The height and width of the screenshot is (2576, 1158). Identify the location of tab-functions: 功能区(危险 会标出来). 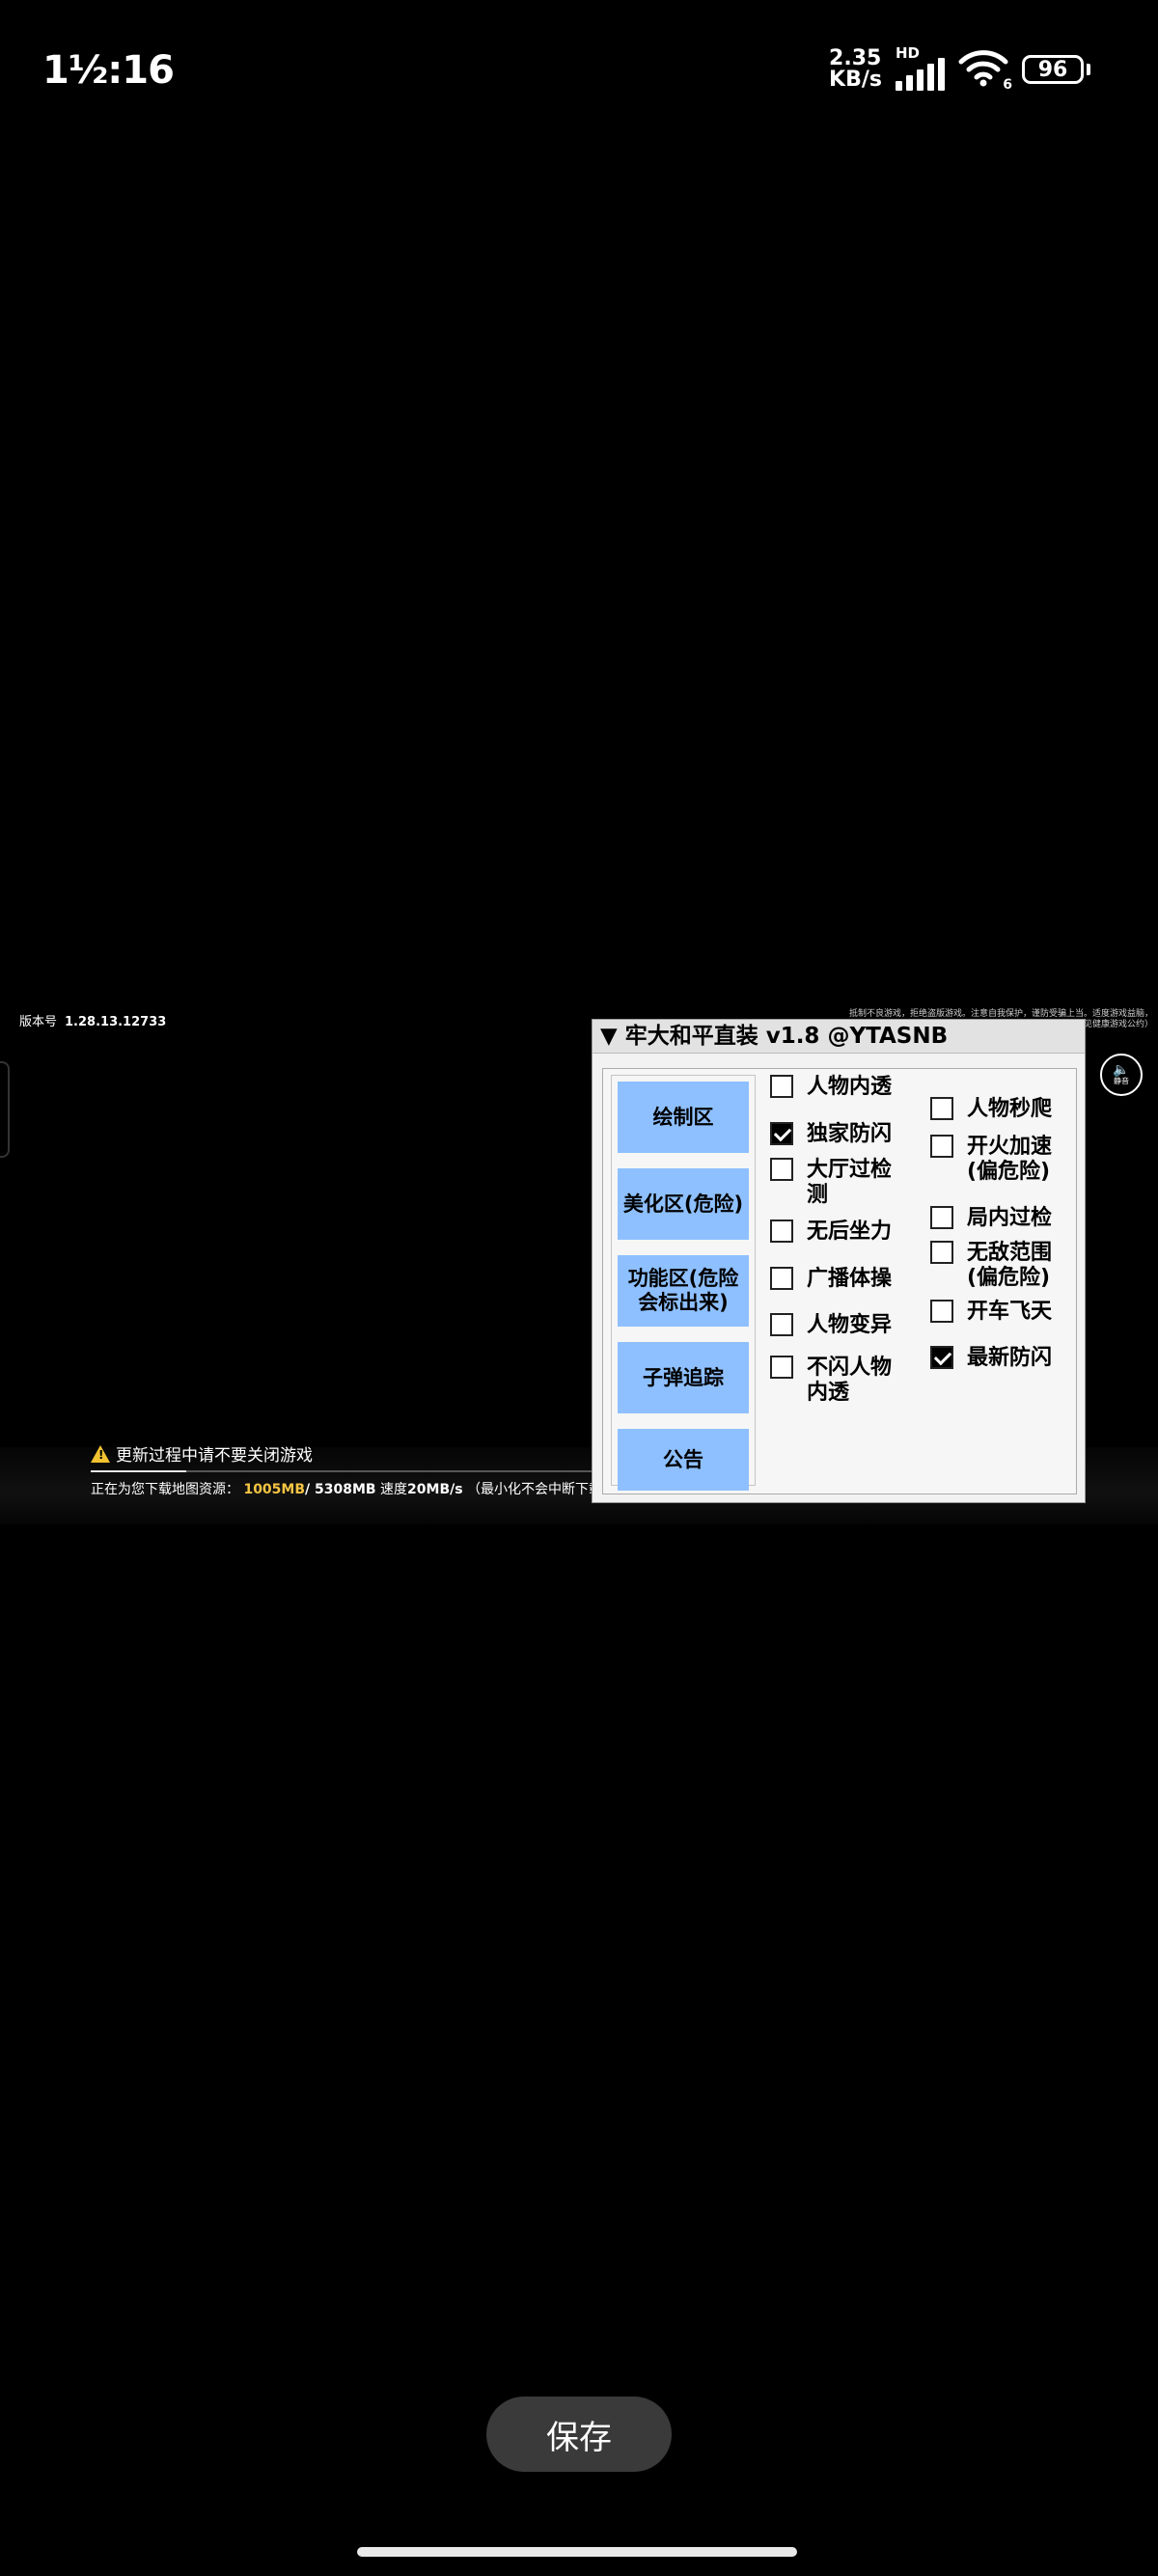
(683, 1291).